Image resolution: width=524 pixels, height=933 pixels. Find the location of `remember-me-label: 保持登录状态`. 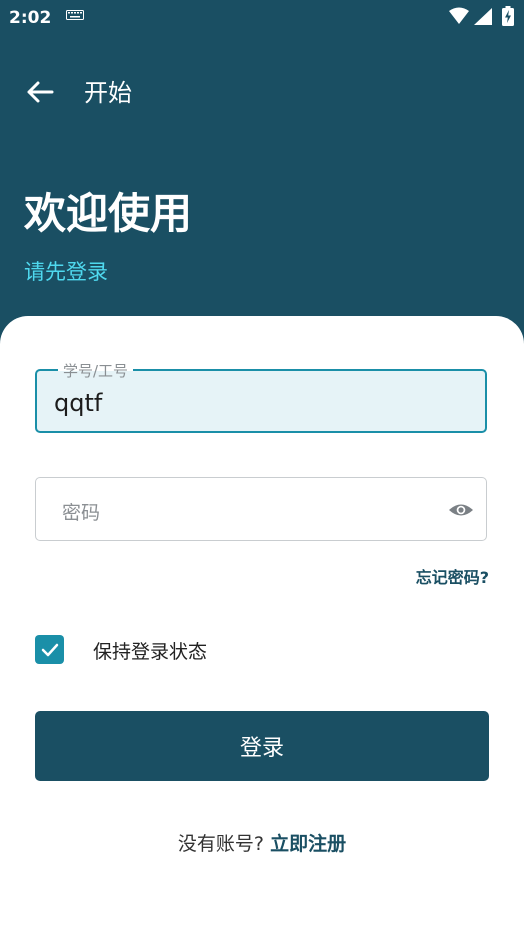

remember-me-label: 保持登录状态 is located at coordinates (150, 650).